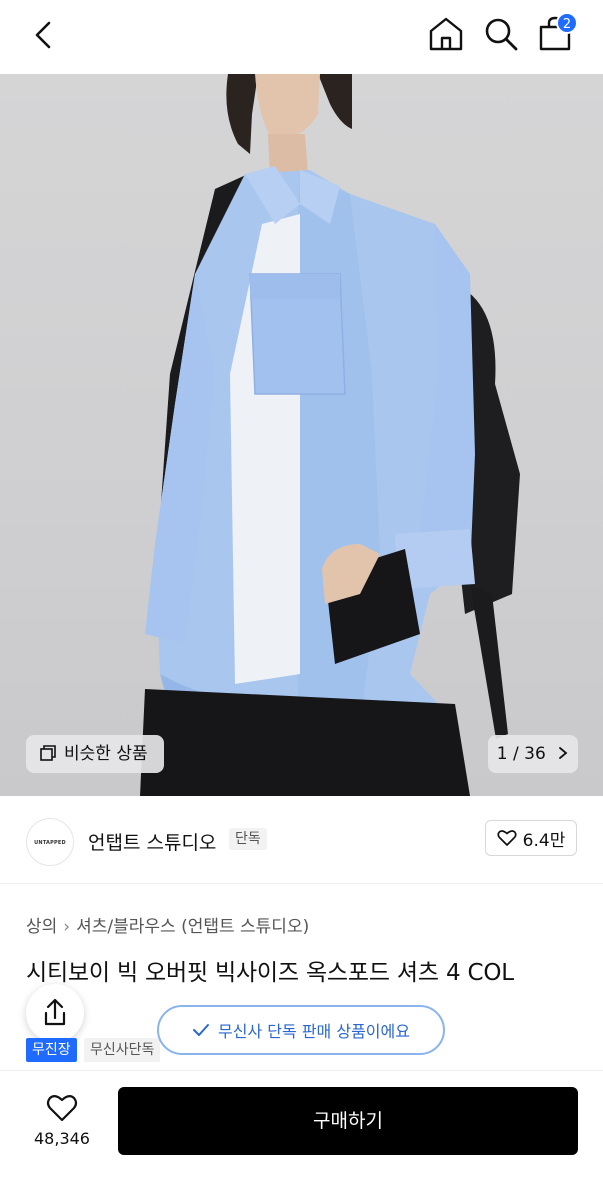 This screenshot has width=603, height=1200. Describe the element at coordinates (544, 840) in the screenshot. I see `brand-like-count: 6.4만` at that location.